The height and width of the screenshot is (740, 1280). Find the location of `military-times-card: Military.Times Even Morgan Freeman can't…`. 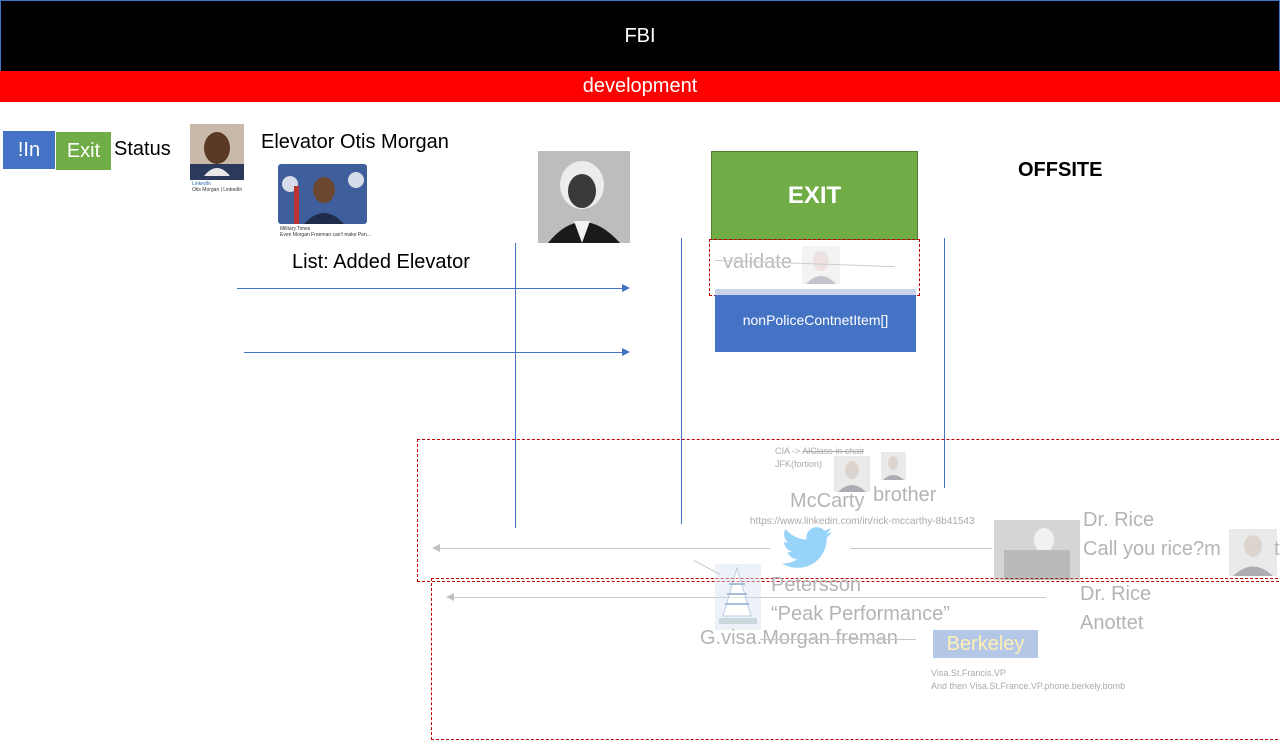

military-times-card: Military.Times Even Morgan Freeman can't… is located at coordinates (324, 202).